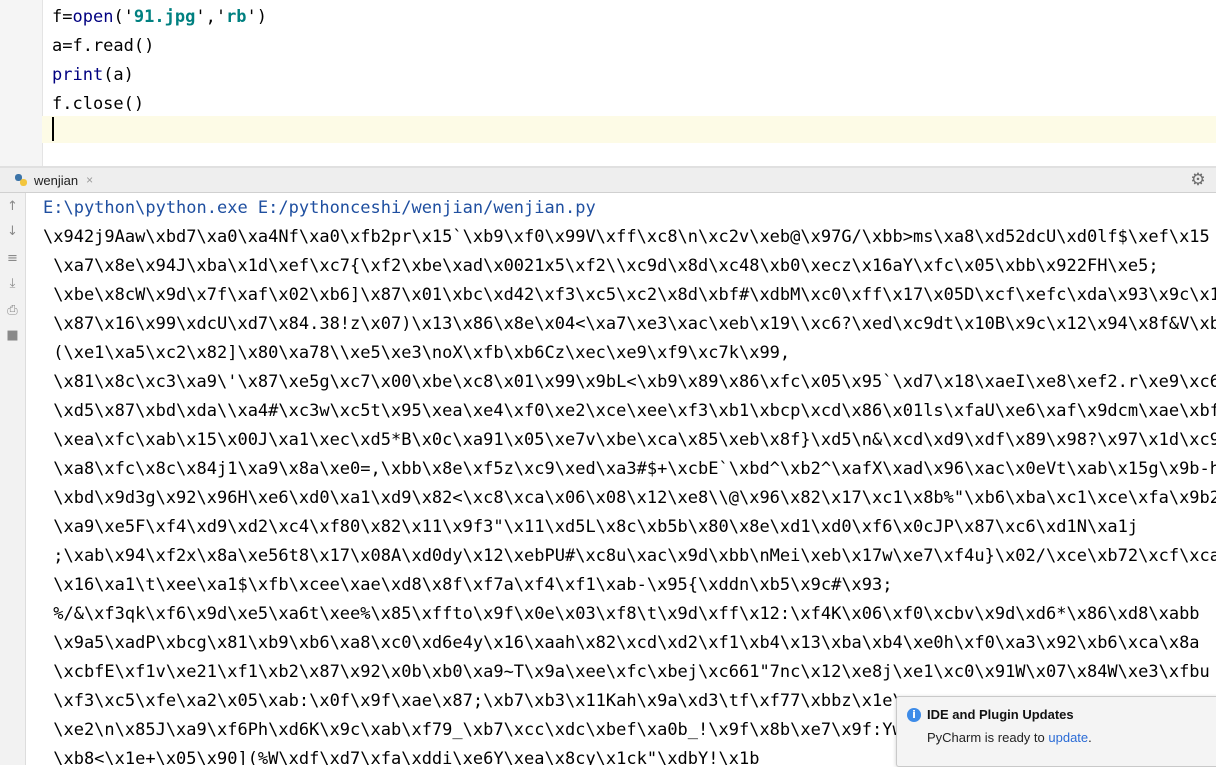 The image size is (1216, 767). What do you see at coordinates (12, 206) in the screenshot?
I see `scroll-up-icon: ↑` at bounding box center [12, 206].